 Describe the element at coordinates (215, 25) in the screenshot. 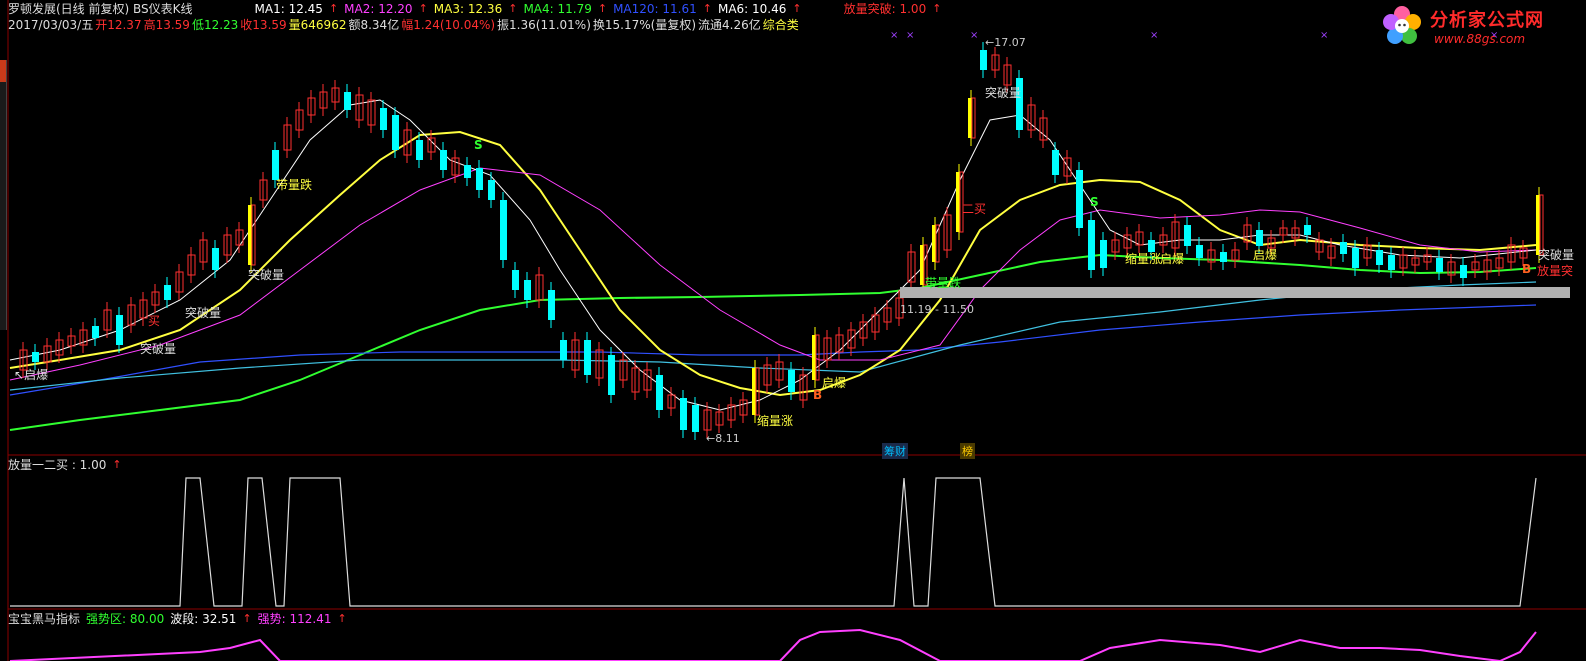

I see `quote-low: 低12.23` at that location.